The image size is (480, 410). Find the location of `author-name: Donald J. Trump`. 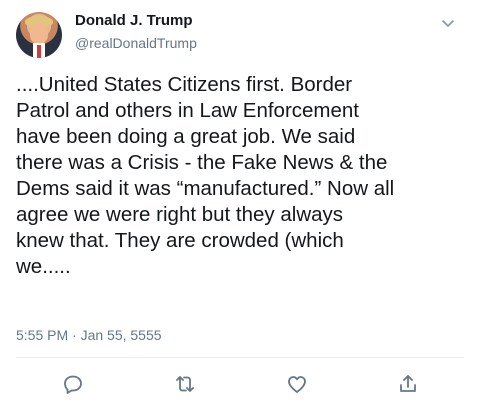

author-name: Donald J. Trump is located at coordinates (134, 20).